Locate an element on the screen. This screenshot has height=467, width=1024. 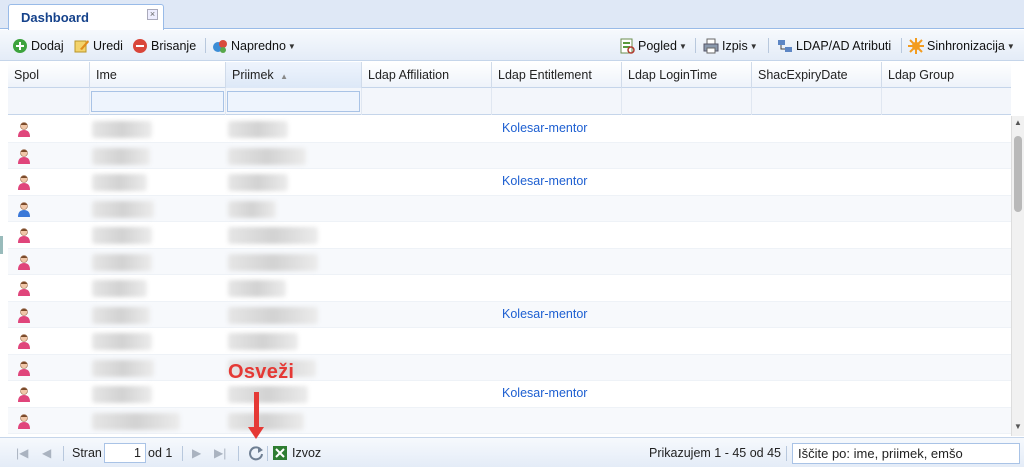
search-input: Iščite po: ime, priimek, emšo is located at coordinates (906, 453).